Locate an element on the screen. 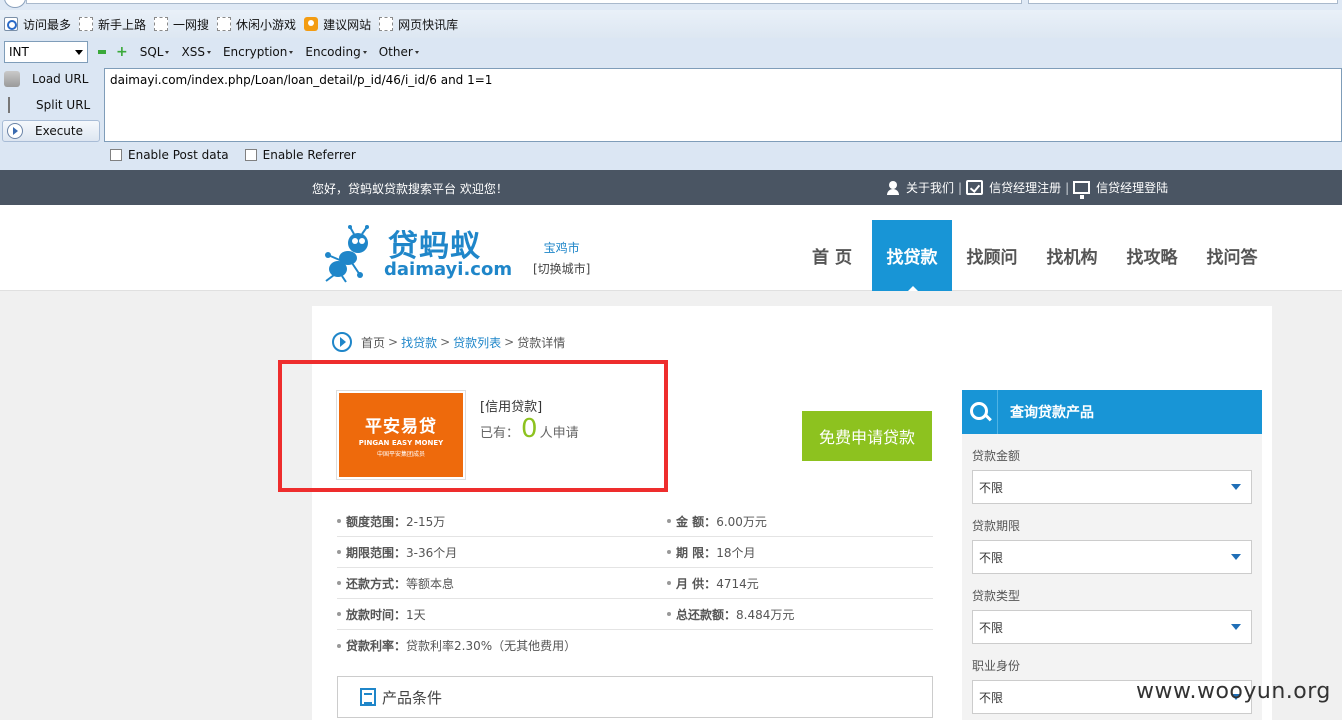 Image resolution: width=1342 pixels, height=720 pixels. sidebar-header: 查询贷款产品 is located at coordinates (1112, 412).